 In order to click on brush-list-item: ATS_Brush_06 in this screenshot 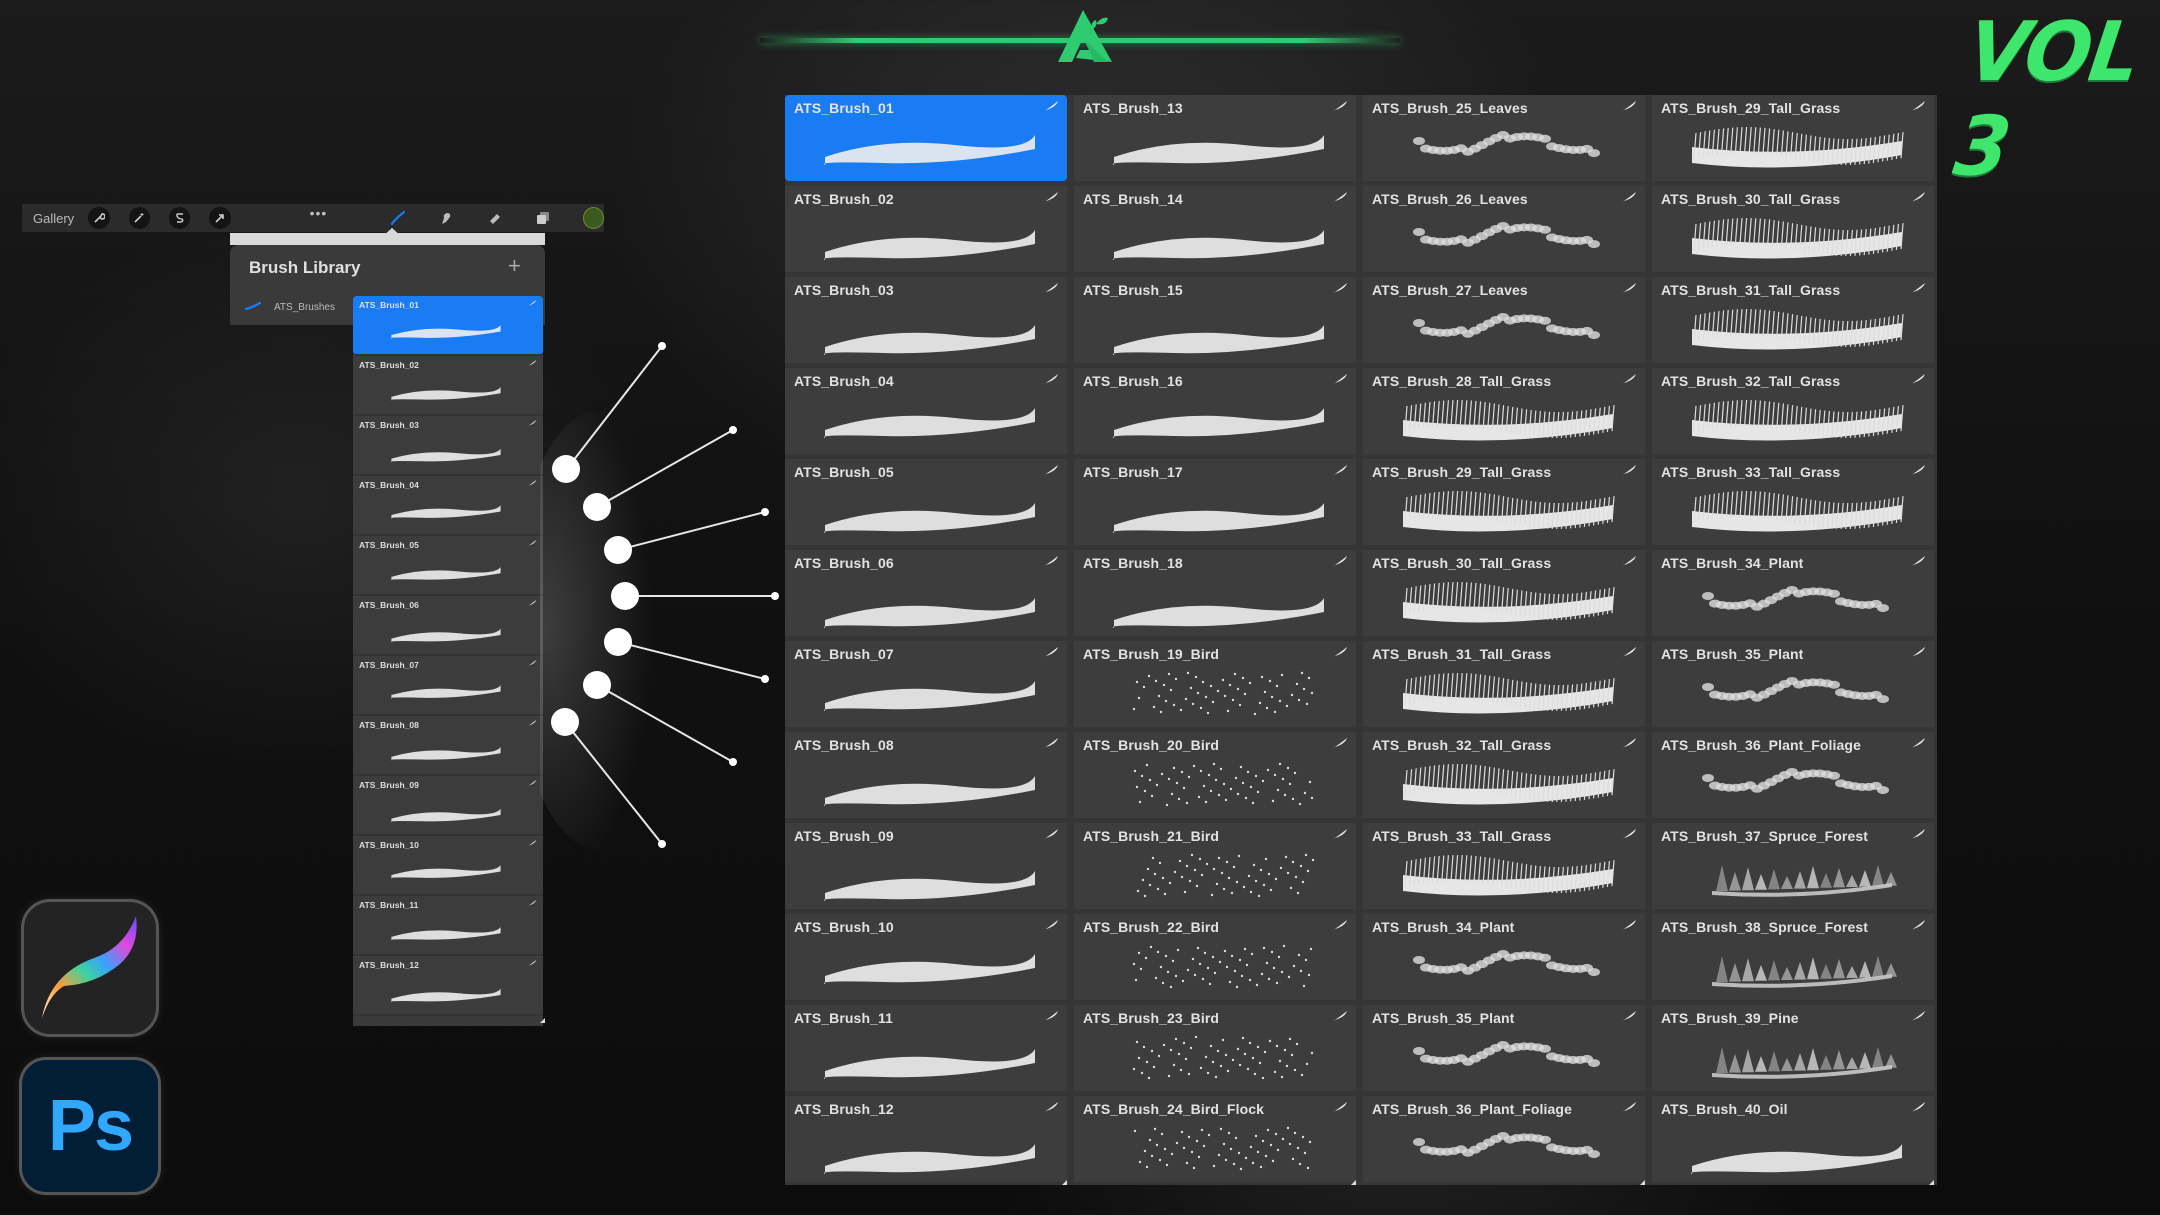, I will do `click(448, 626)`.